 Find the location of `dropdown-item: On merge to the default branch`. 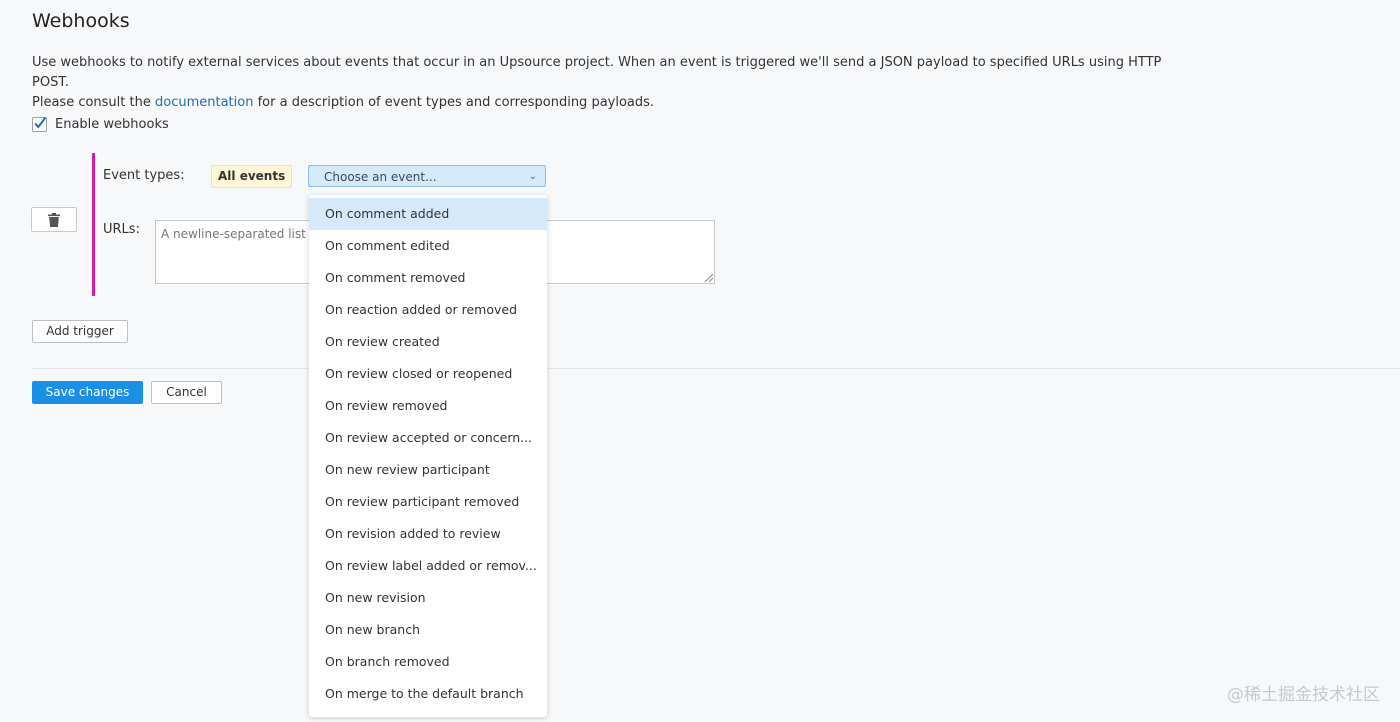

dropdown-item: On merge to the default branch is located at coordinates (428, 694).